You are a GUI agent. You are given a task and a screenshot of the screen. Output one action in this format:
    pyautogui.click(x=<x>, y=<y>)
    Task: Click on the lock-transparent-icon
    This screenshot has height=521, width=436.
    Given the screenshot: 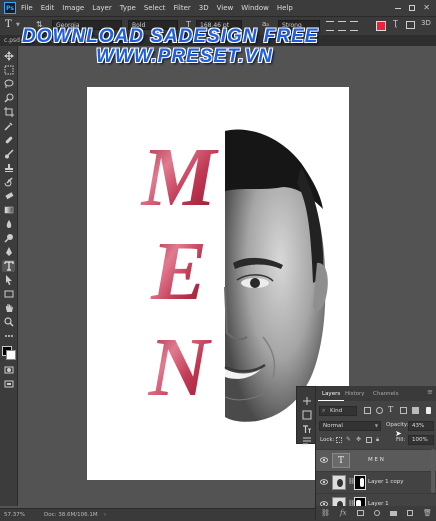 What is the action you would take?
    pyautogui.click(x=339, y=440)
    